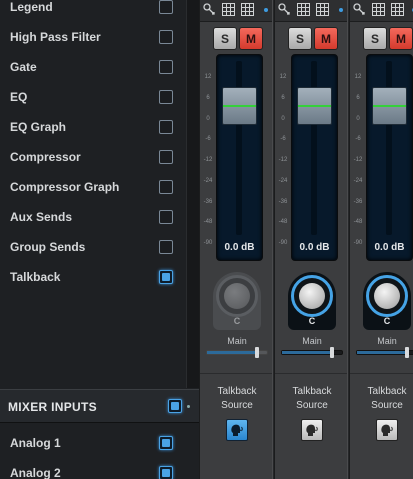 Image resolution: width=413 pixels, height=479 pixels. Describe the element at coordinates (188, 406) in the screenshot. I see `menu-dot-icon` at that location.